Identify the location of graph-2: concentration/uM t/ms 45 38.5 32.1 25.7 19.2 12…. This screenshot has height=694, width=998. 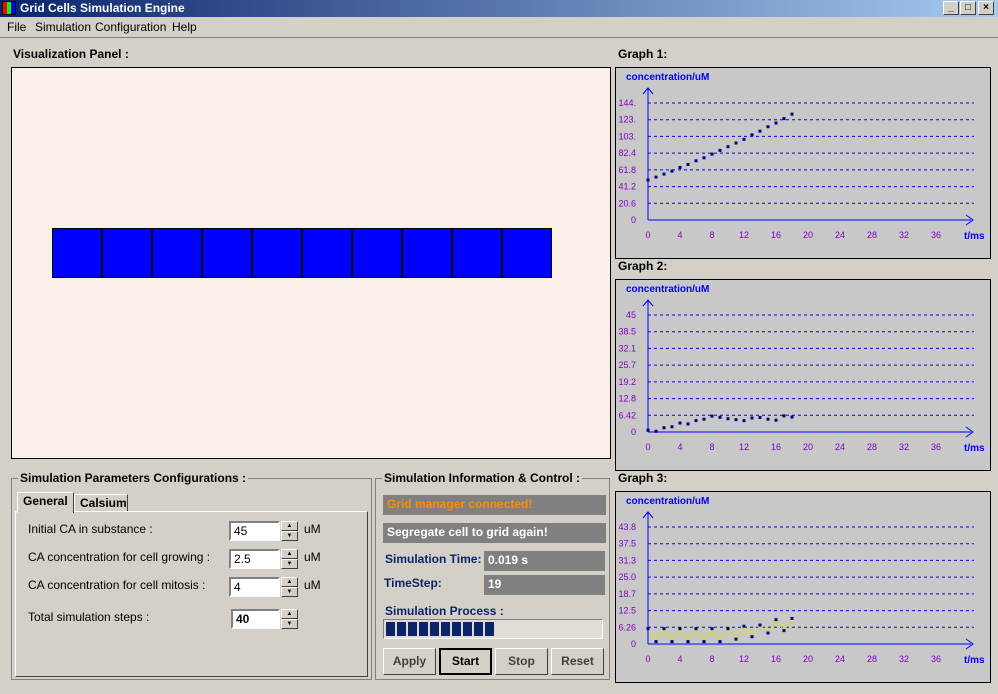
(803, 375).